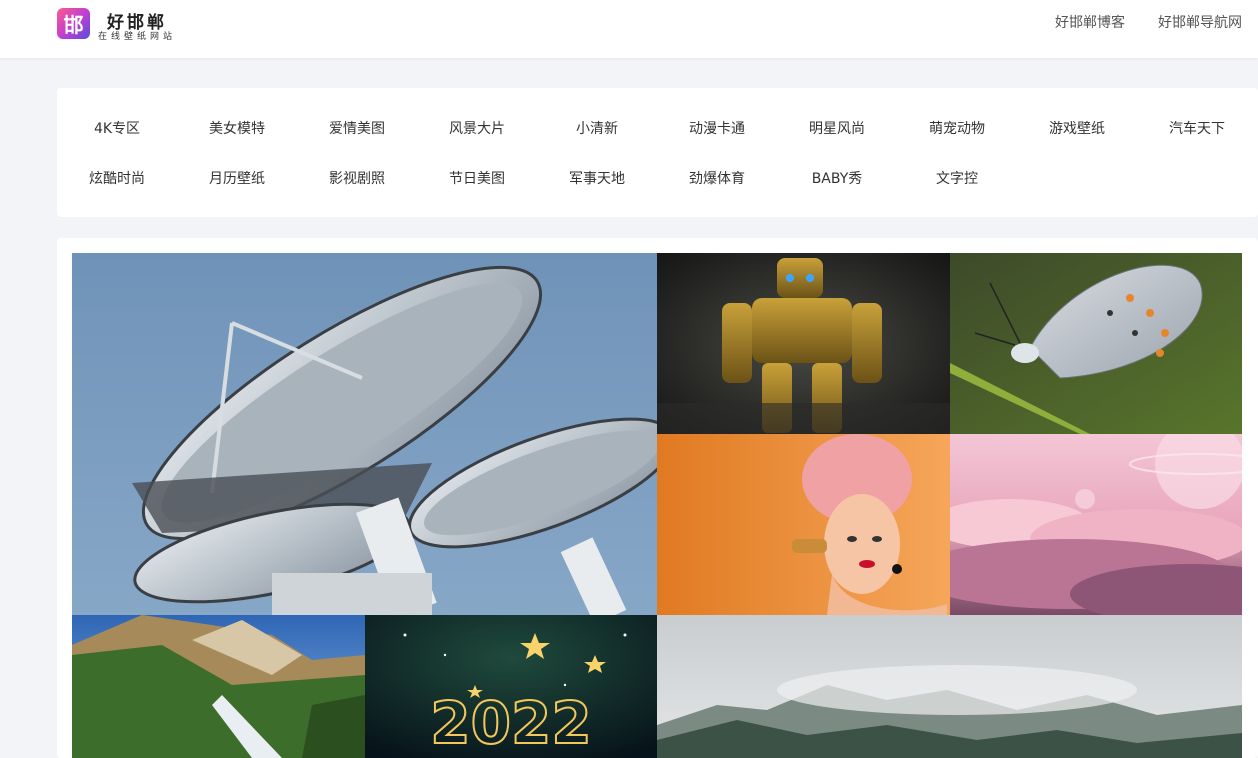 The width and height of the screenshot is (1258, 758). What do you see at coordinates (137, 37) in the screenshot?
I see `logo-subtitle: 在线壁纸网站` at bounding box center [137, 37].